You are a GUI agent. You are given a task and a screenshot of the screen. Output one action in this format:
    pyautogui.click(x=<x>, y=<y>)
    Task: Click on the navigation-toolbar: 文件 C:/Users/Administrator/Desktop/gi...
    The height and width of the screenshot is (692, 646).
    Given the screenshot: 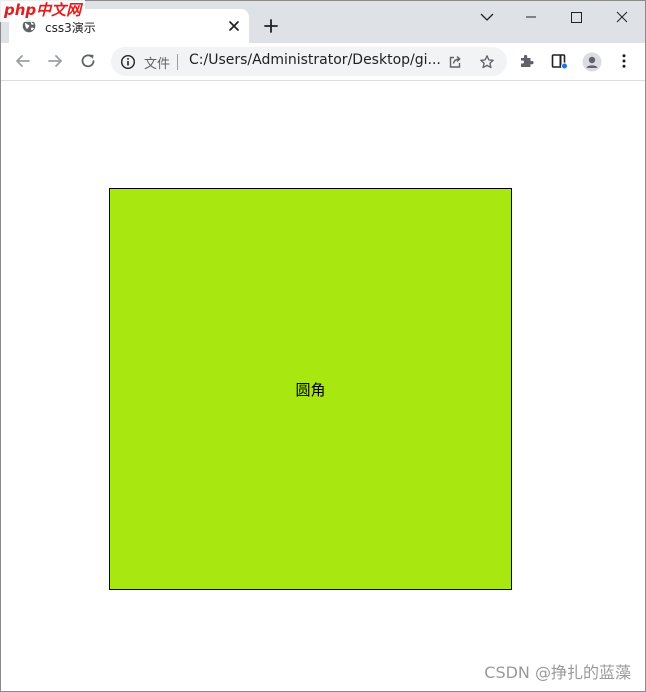 What is the action you would take?
    pyautogui.click(x=323, y=62)
    